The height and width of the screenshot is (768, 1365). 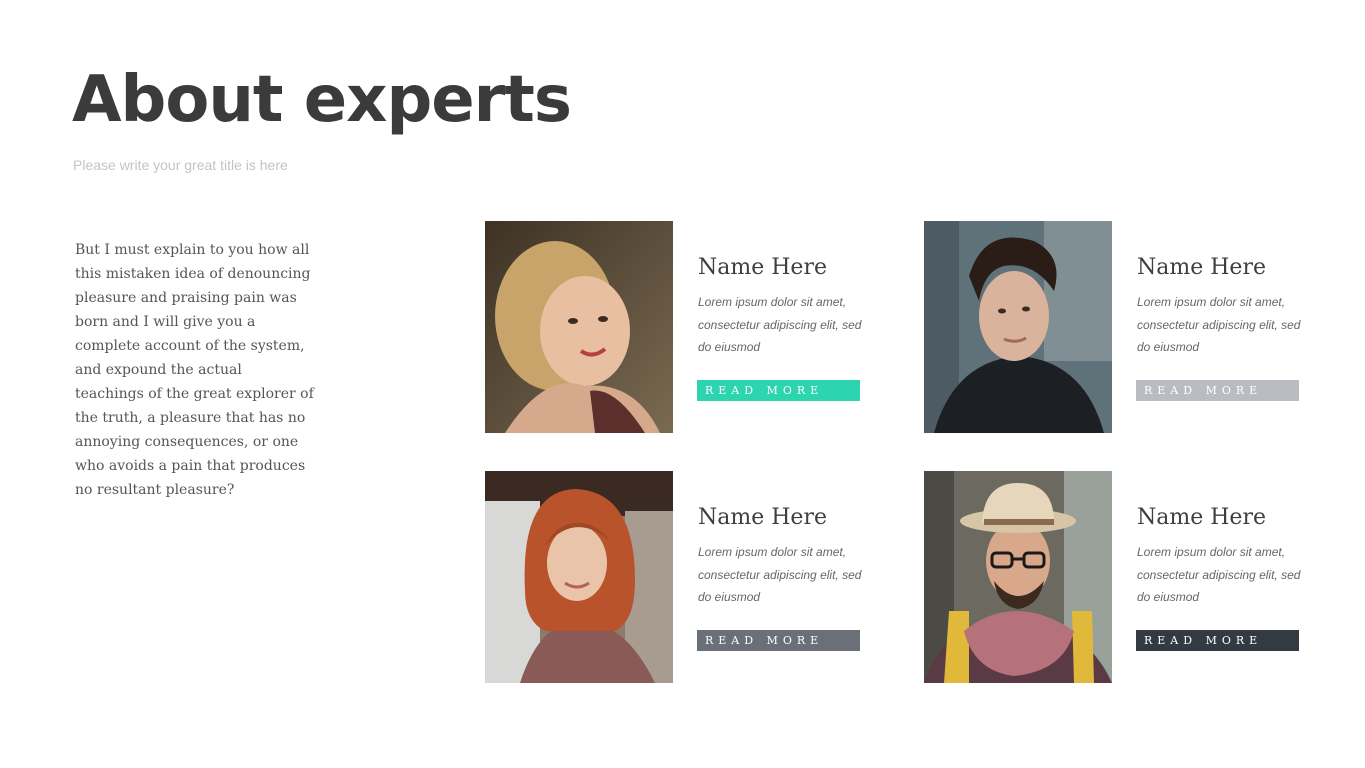 What do you see at coordinates (322, 100) in the screenshot?
I see `page-title: About experts` at bounding box center [322, 100].